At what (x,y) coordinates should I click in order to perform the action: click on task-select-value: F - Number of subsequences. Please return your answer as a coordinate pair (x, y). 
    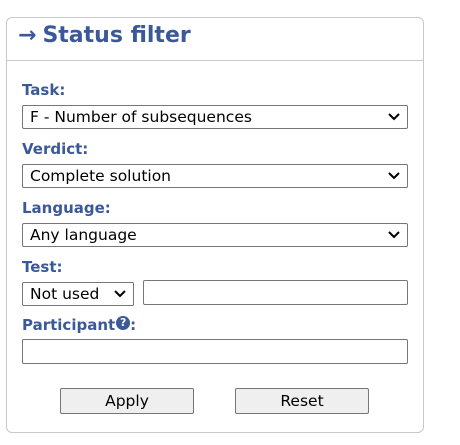
    Looking at the image, I should click on (141, 117).